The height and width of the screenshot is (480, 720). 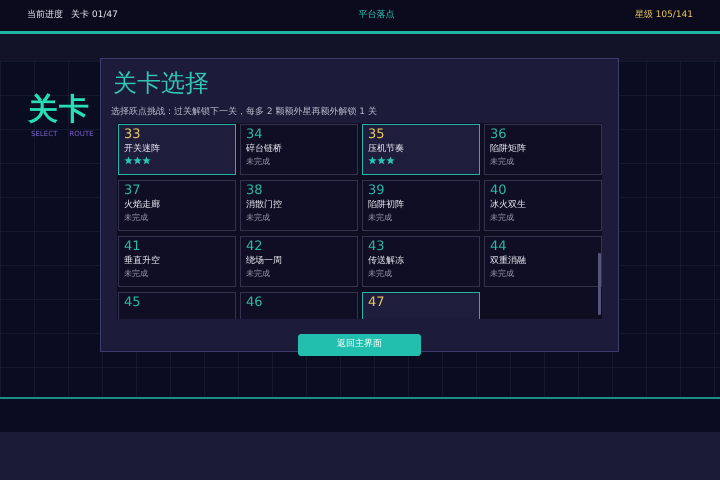 What do you see at coordinates (142, 261) in the screenshot?
I see `level-name: 垂直升空` at bounding box center [142, 261].